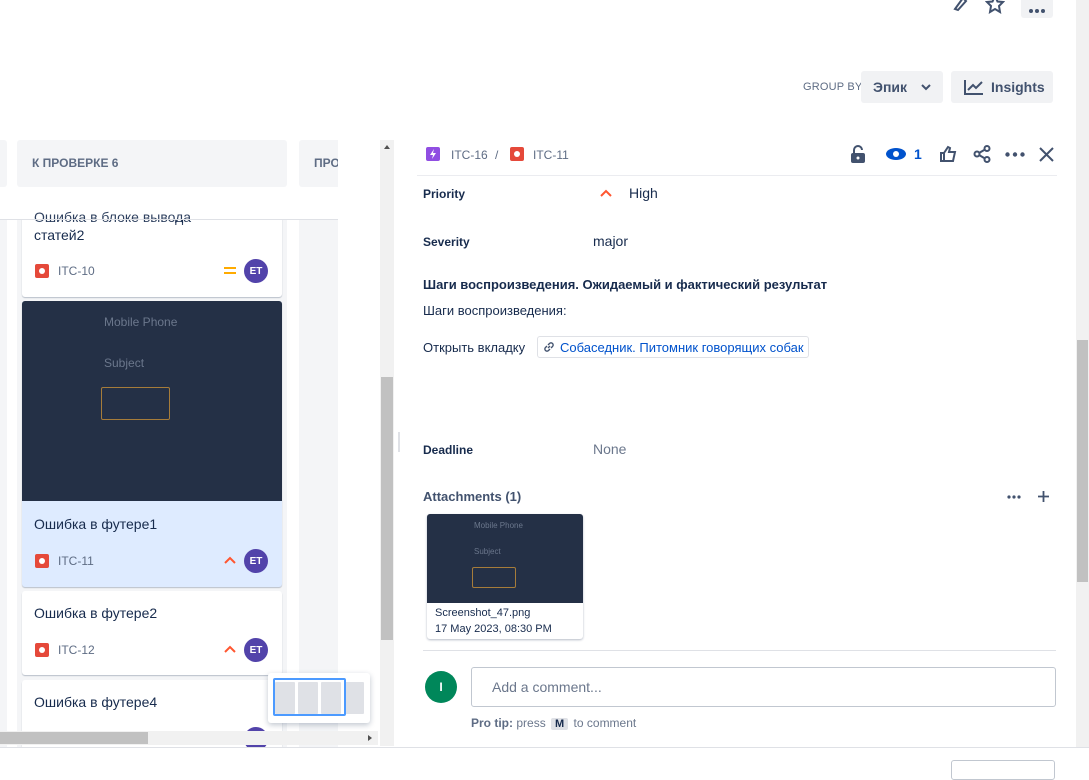 The width and height of the screenshot is (1089, 780). What do you see at coordinates (3, 443) in the screenshot?
I see `column-left-edge` at bounding box center [3, 443].